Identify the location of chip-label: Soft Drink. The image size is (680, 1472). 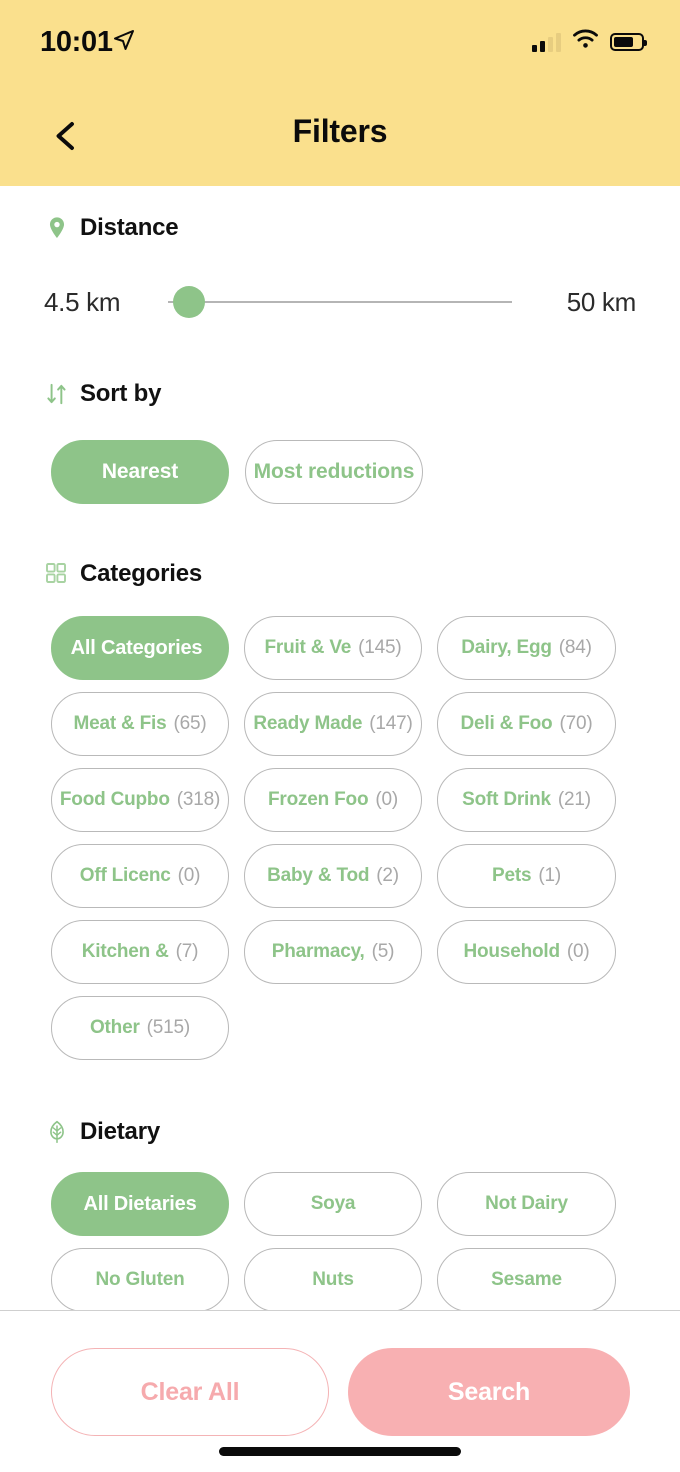
(506, 799).